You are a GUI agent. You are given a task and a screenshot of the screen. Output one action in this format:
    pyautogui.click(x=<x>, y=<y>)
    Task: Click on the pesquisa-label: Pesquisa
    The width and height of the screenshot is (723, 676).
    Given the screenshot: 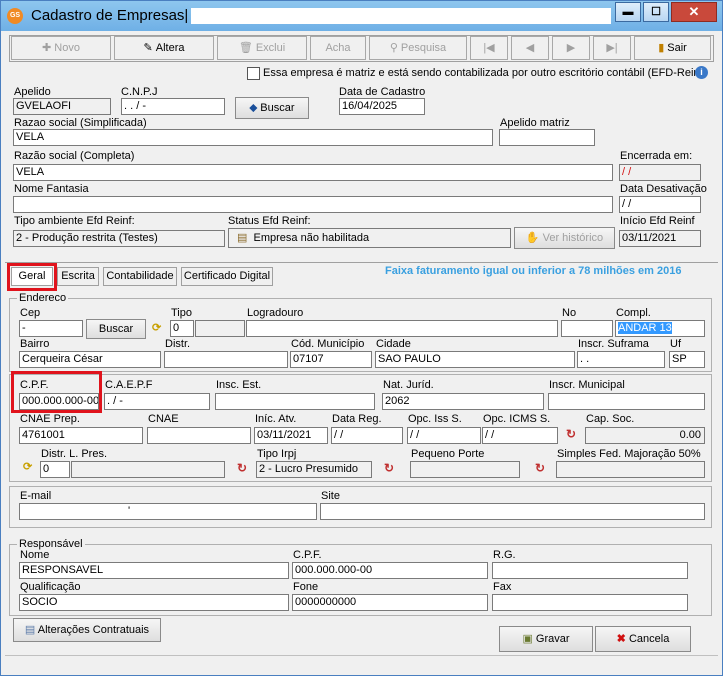 What is the action you would take?
    pyautogui.click(x=423, y=48)
    